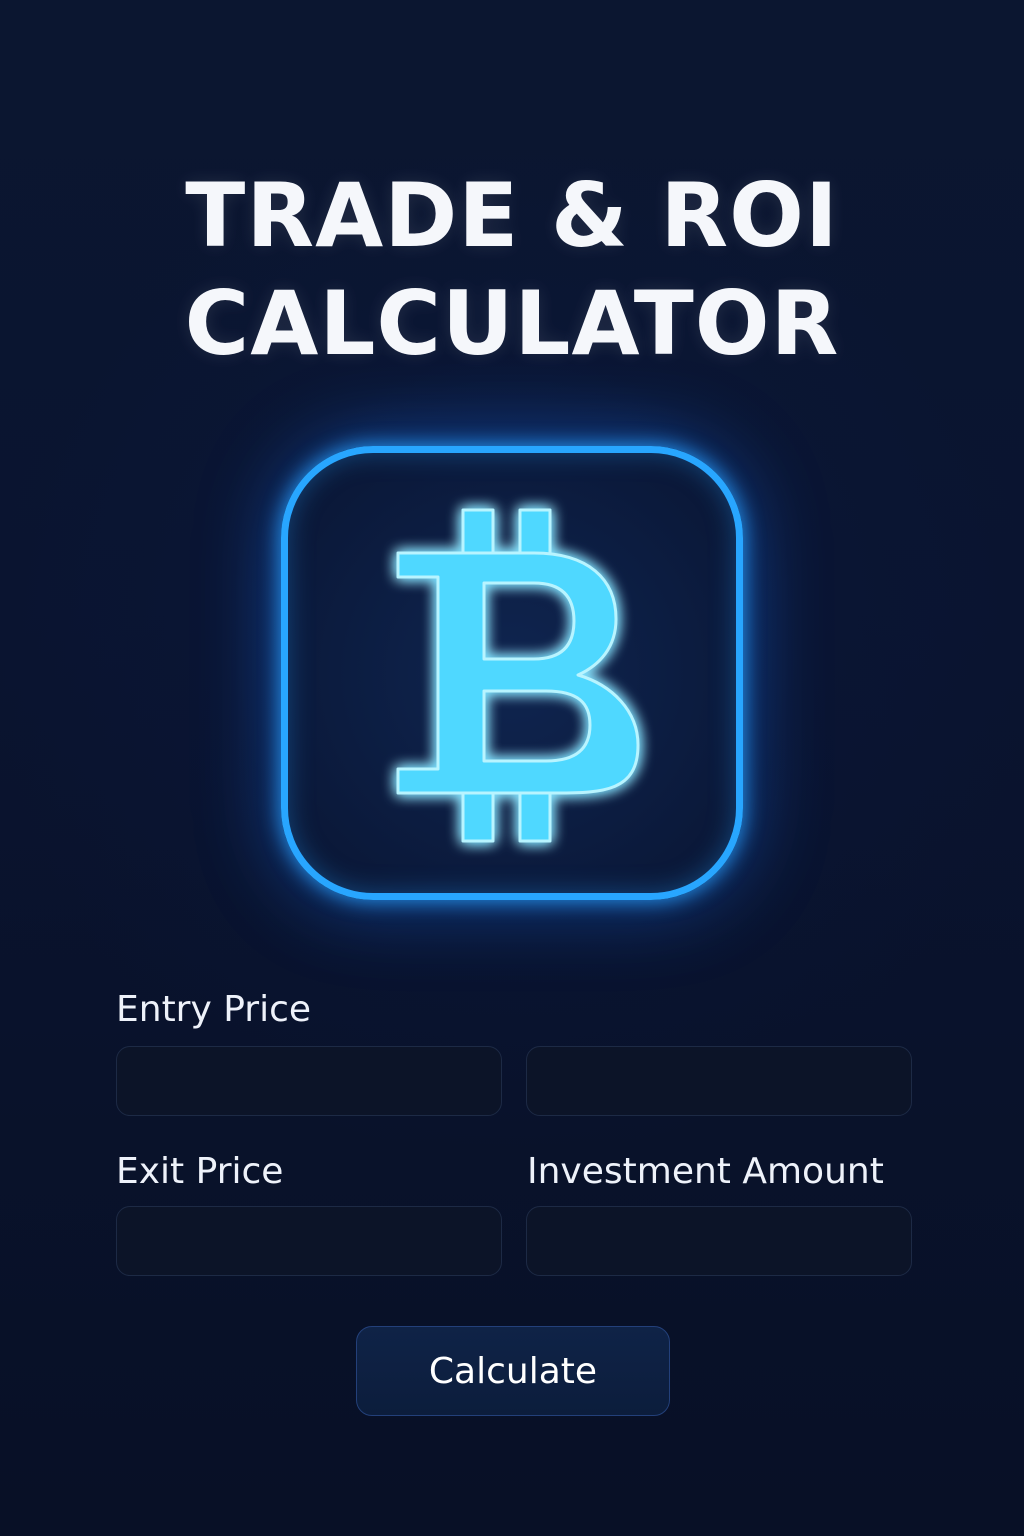 The width and height of the screenshot is (1024, 1536). I want to click on page-title-line-2: CALCULATOR, so click(512, 323).